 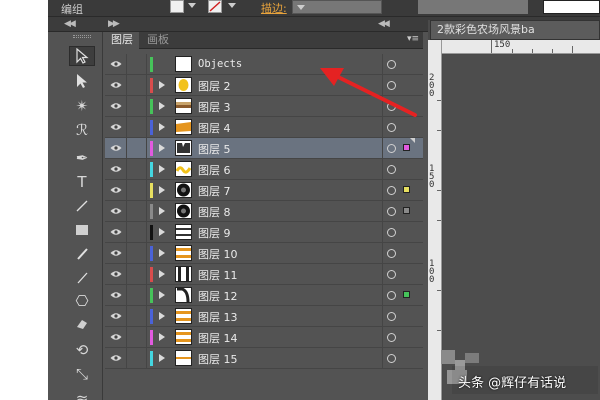 What do you see at coordinates (264, 127) in the screenshot?
I see `layer-row: 图层 4` at bounding box center [264, 127].